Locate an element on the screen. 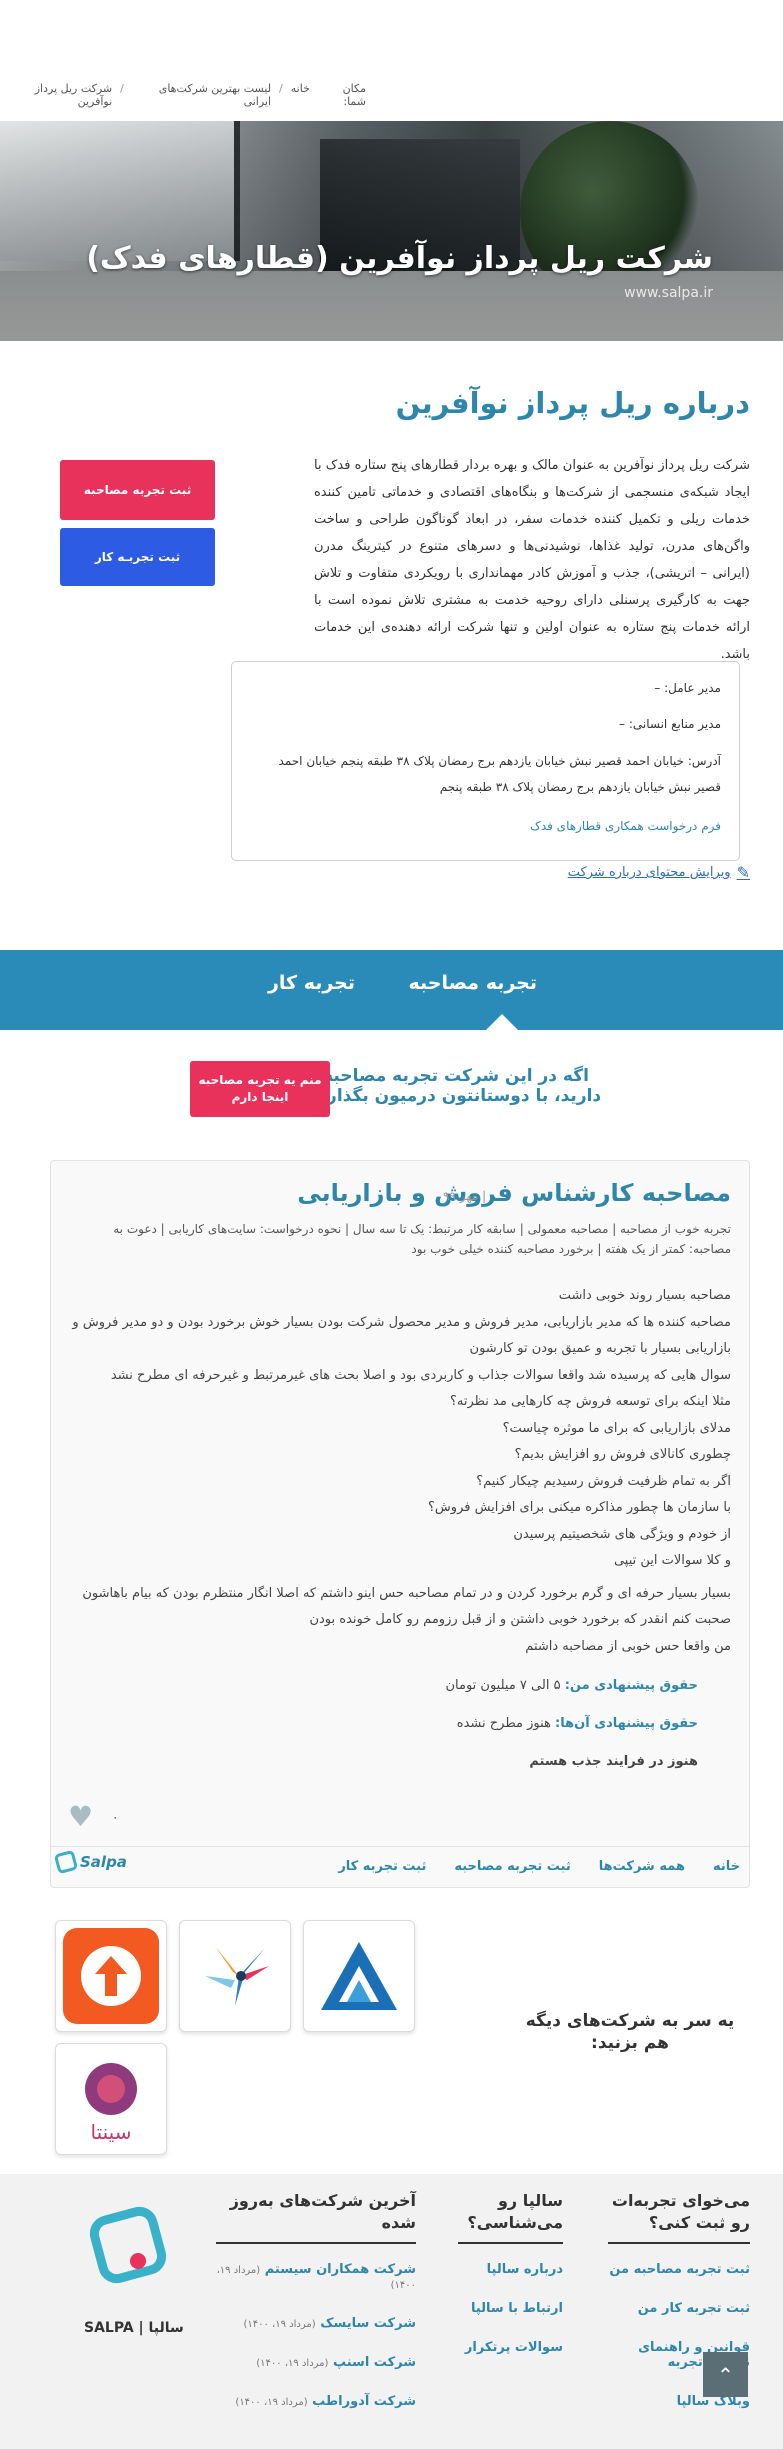 The width and height of the screenshot is (783, 2449). hiring-status: هنوز در فرایند جذب هستم is located at coordinates (613, 1761).